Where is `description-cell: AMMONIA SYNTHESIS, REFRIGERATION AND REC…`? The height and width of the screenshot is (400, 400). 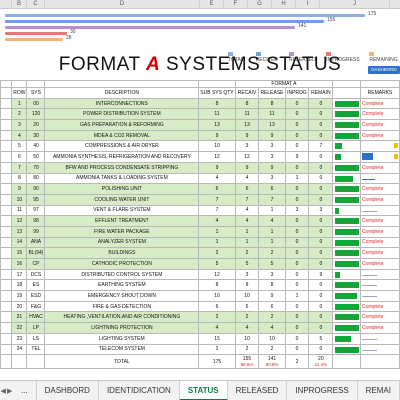
description-cell: AMMONIA SYNTHESIS, REFRIGERATION AND REC… is located at coordinates (122, 157).